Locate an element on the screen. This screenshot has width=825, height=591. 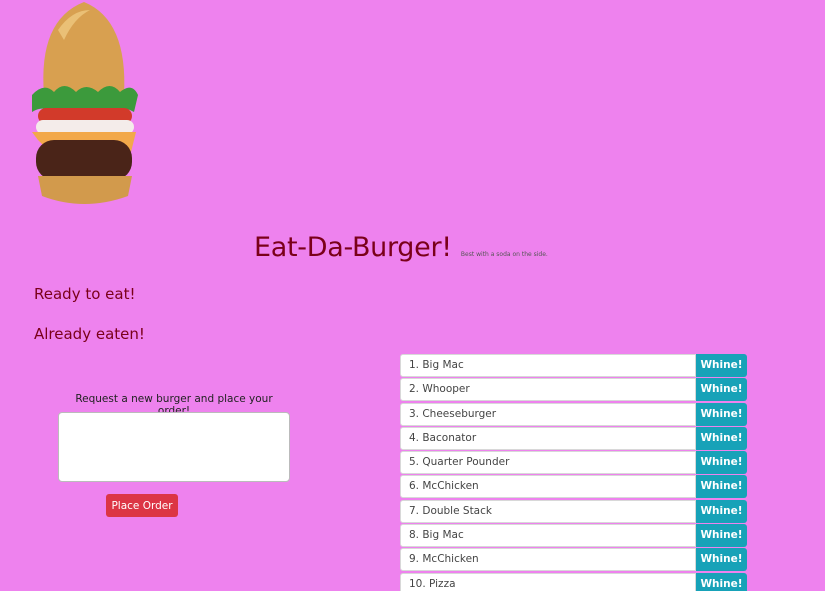
burger-item: 4. Baconator is located at coordinates (548, 438).